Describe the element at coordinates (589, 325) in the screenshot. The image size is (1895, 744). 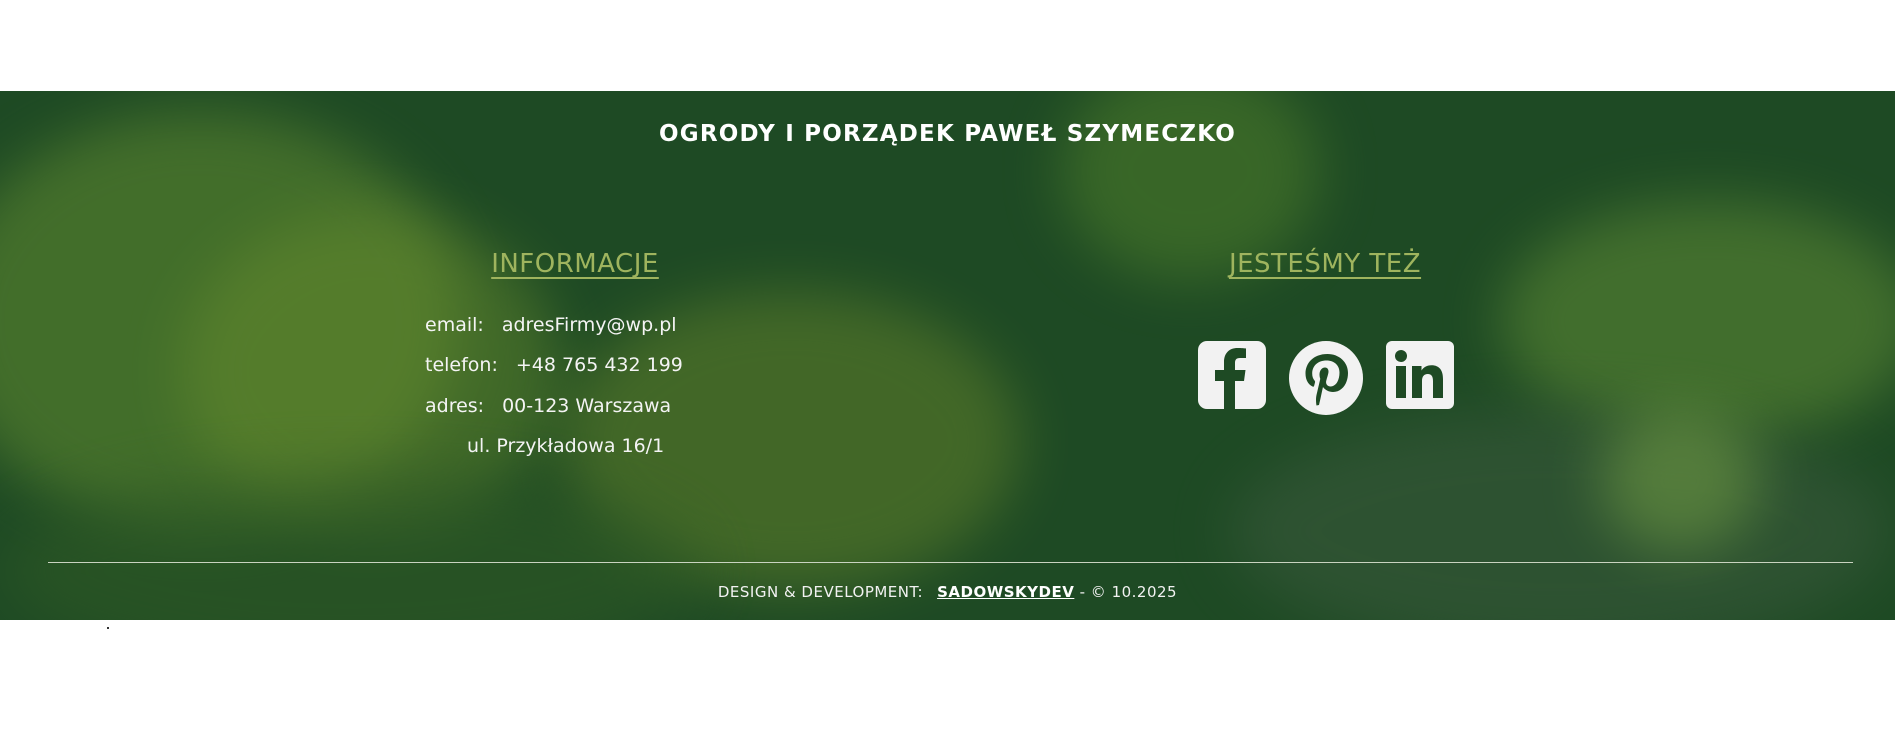
I see `email-link: adresFirmy@wp.pl` at that location.